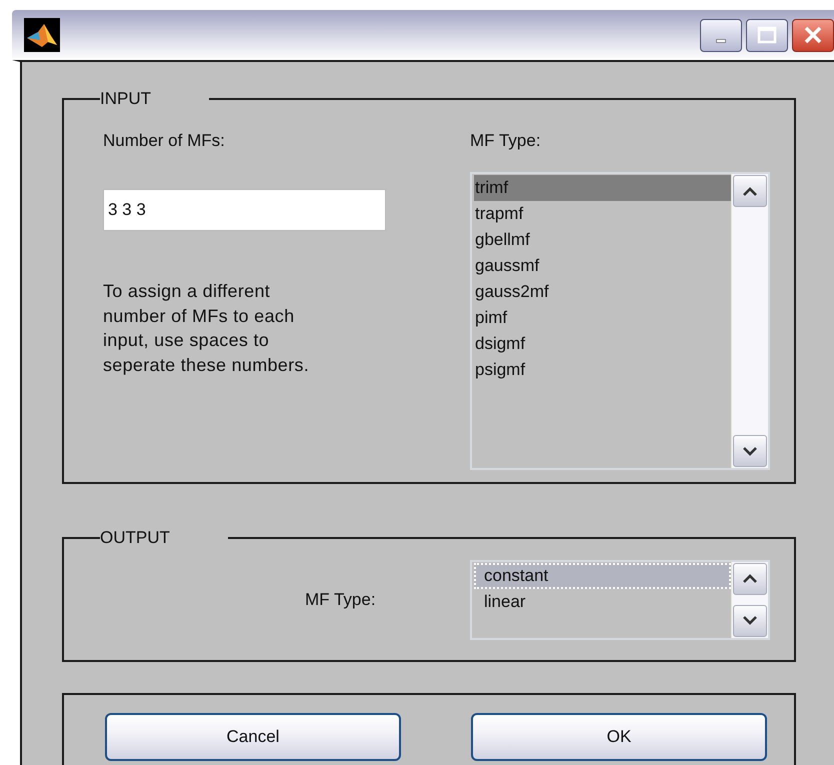  What do you see at coordinates (244, 210) in the screenshot?
I see `input-field: 3 3 3` at bounding box center [244, 210].